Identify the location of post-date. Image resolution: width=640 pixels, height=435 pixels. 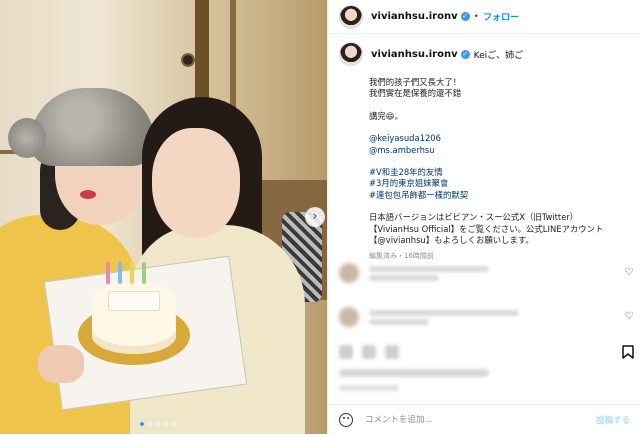
(369, 388).